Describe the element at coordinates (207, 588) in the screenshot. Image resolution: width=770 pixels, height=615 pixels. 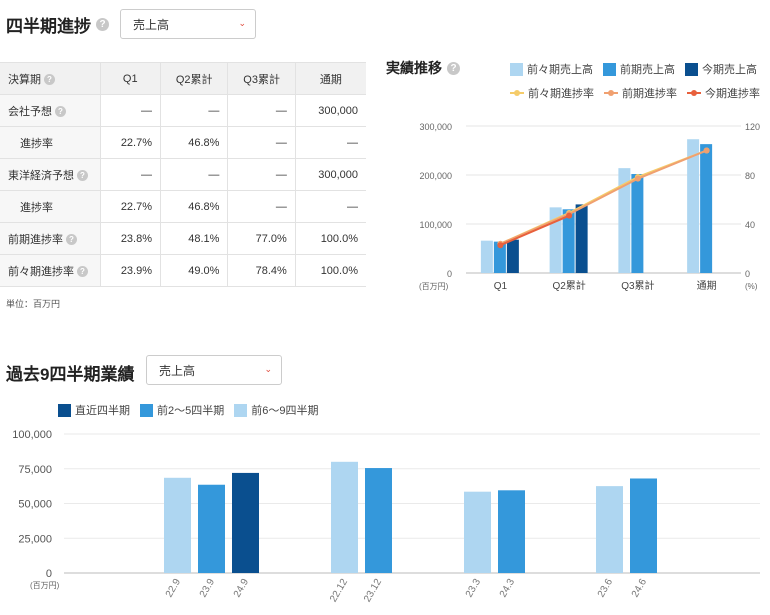
I see `x-tick-label: 23.9` at that location.